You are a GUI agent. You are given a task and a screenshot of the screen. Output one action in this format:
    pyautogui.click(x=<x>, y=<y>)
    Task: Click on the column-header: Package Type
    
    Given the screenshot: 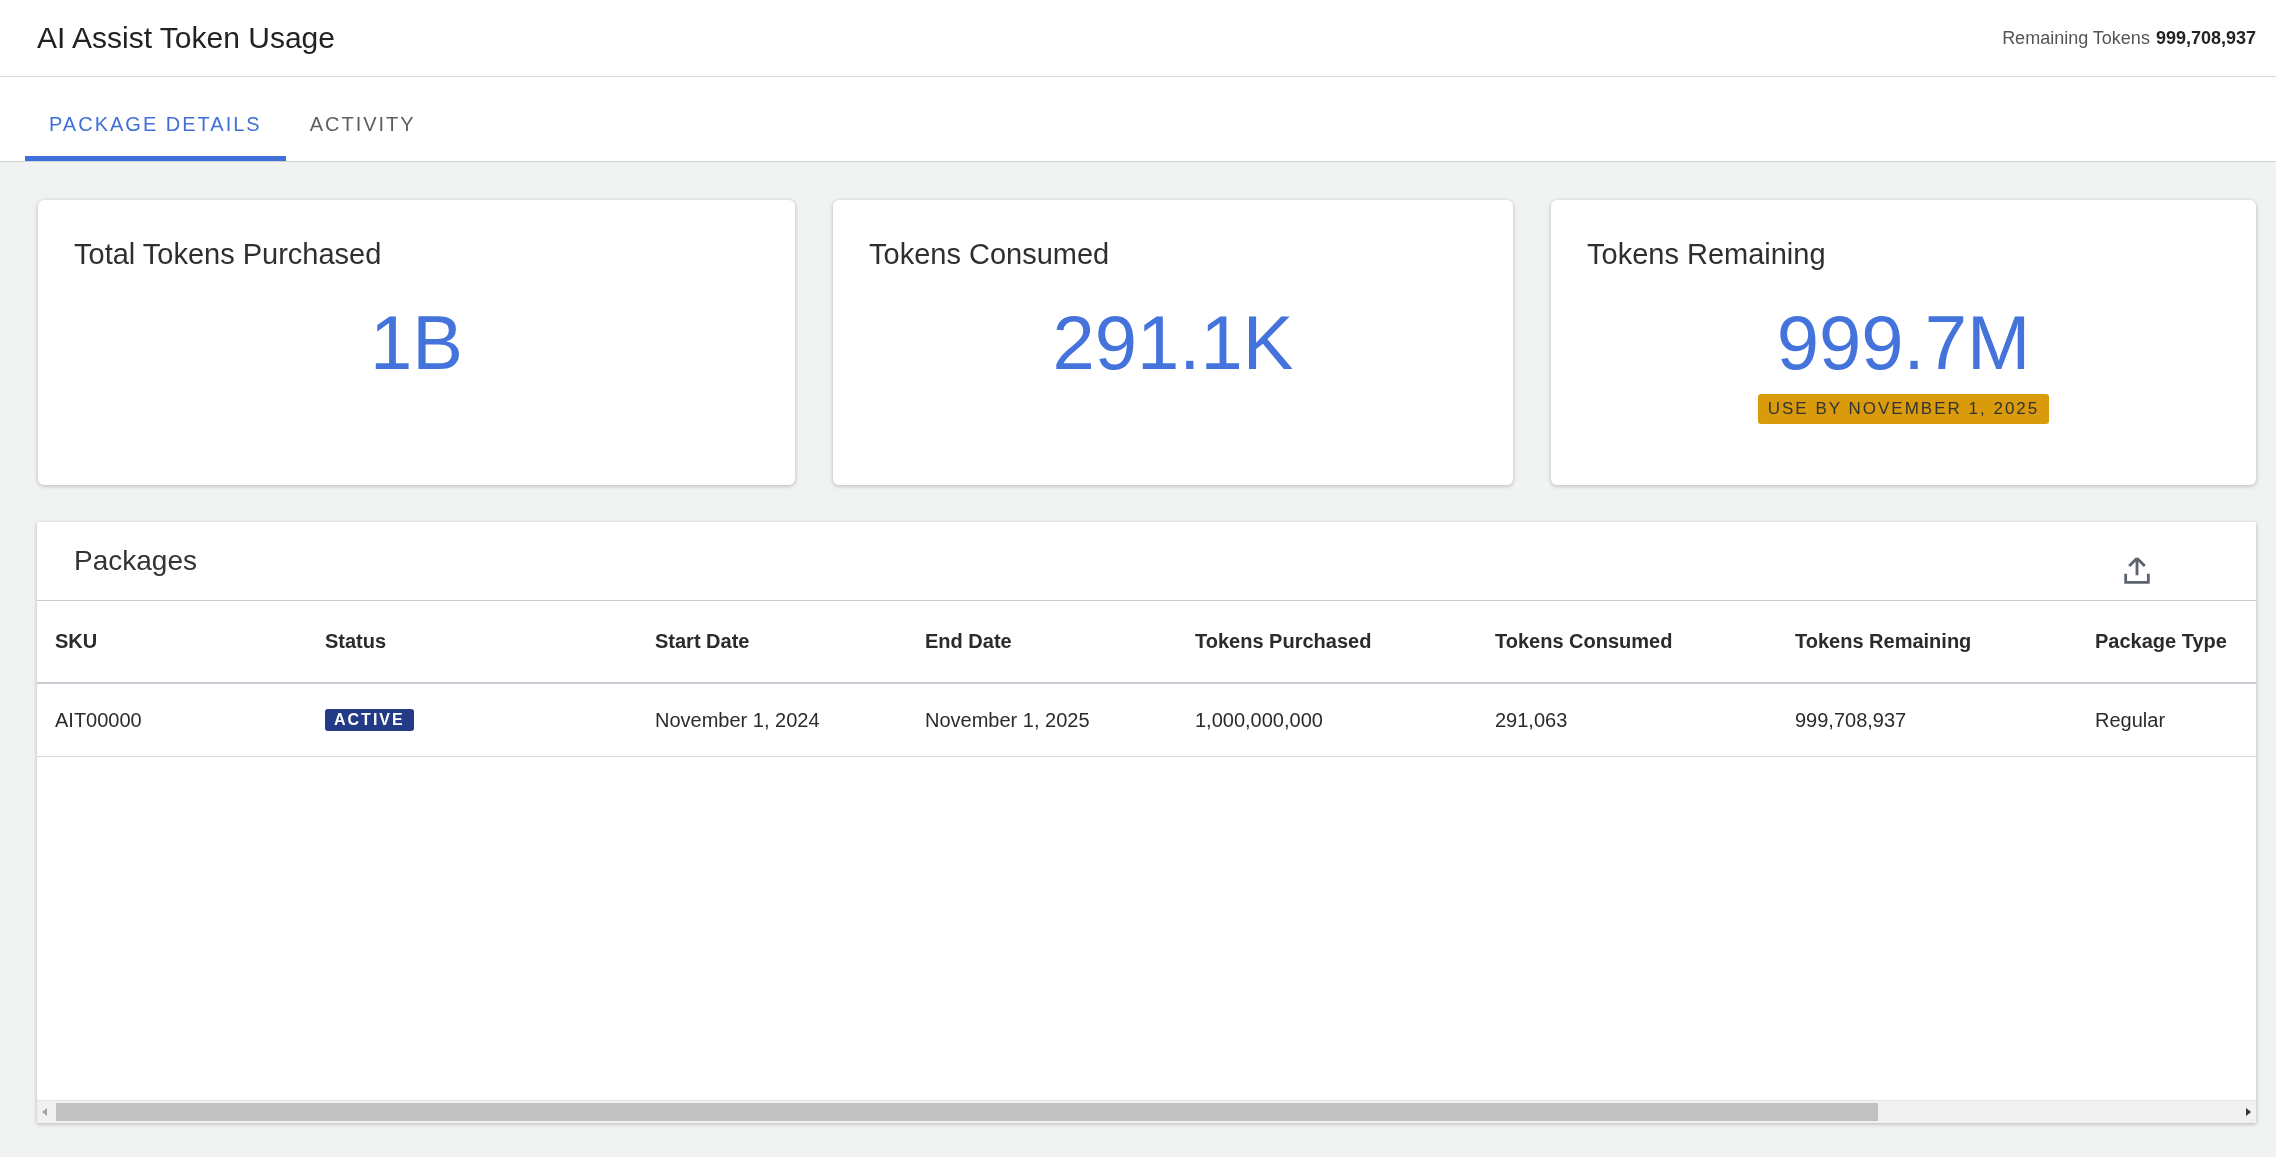 What is the action you would take?
    pyautogui.click(x=2166, y=642)
    